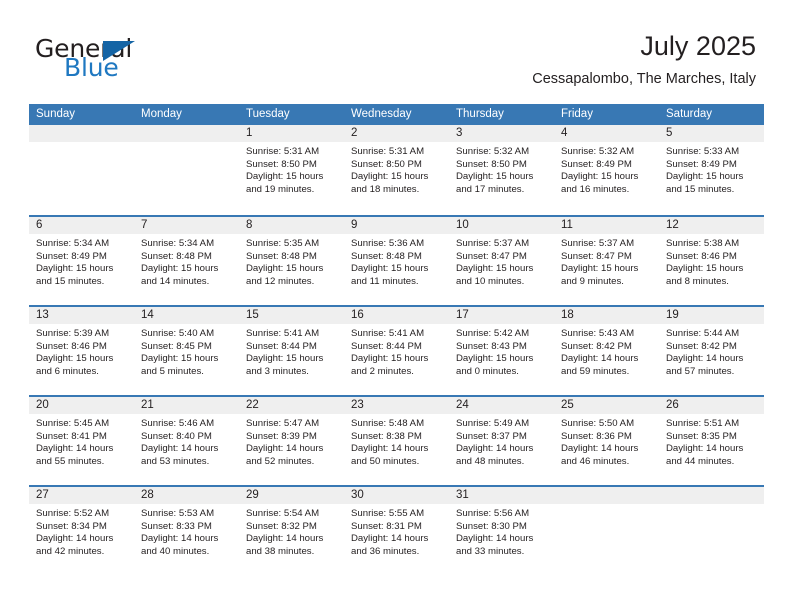  I want to click on sunset-text: Sunset: 8:42 PM, so click(701, 346).